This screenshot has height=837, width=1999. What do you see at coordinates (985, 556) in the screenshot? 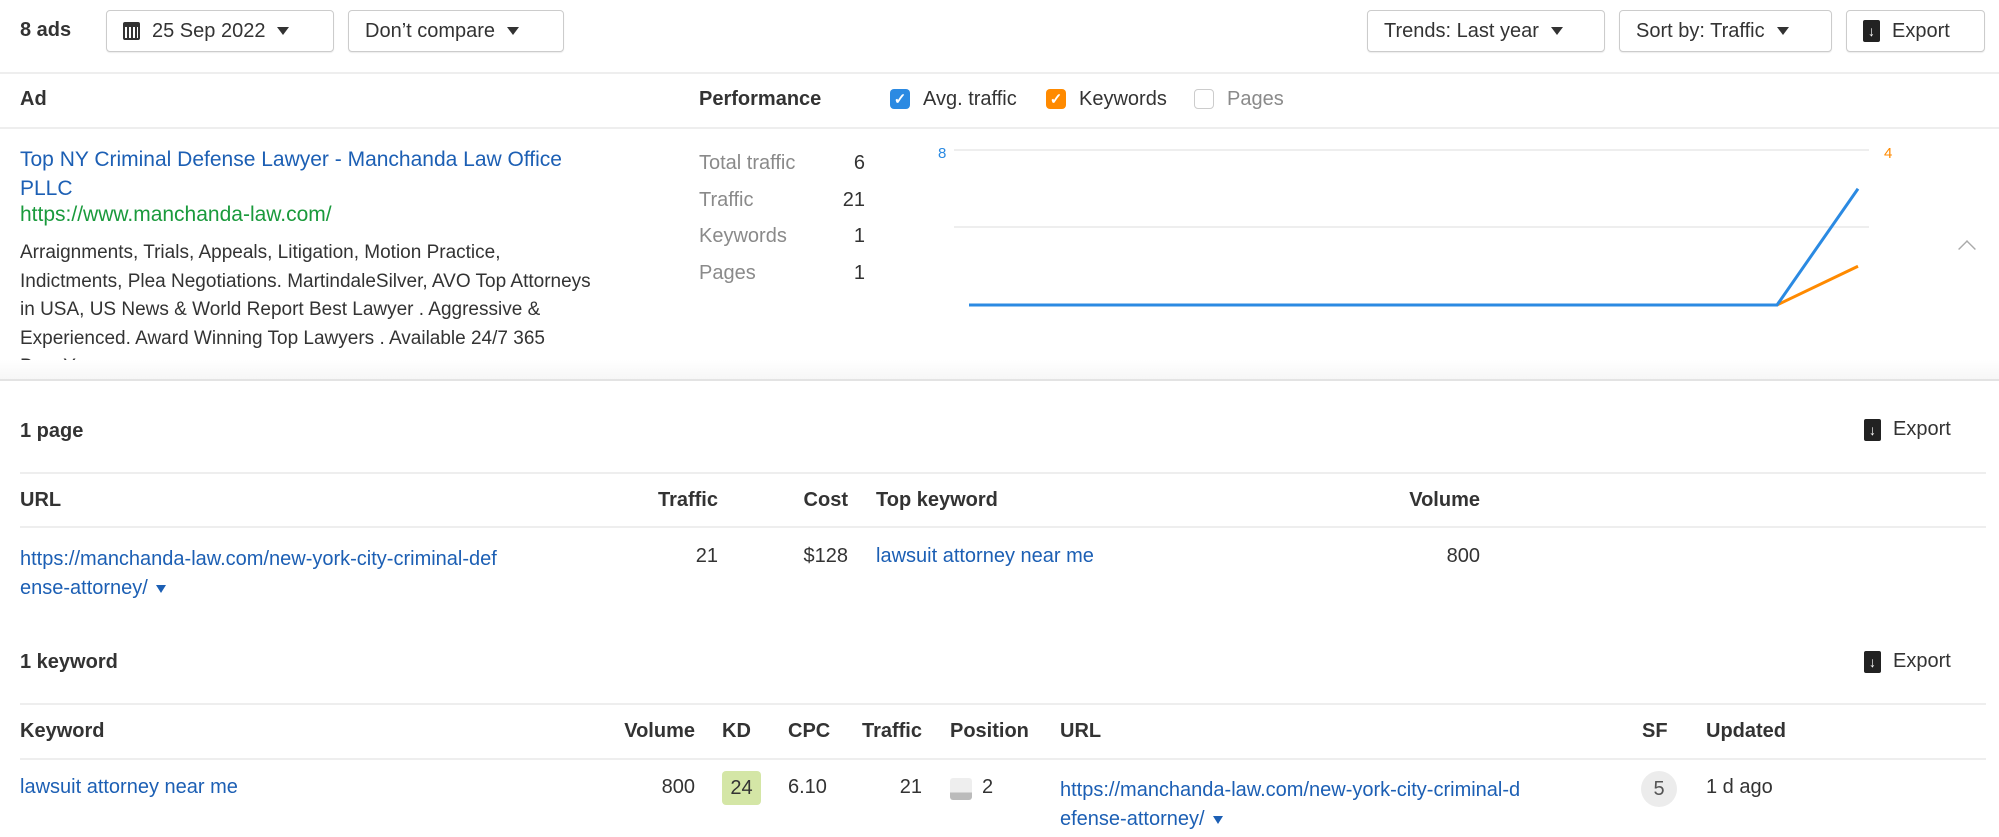
I see `page-top-keyword-link: lawsuit attorney near me` at bounding box center [985, 556].